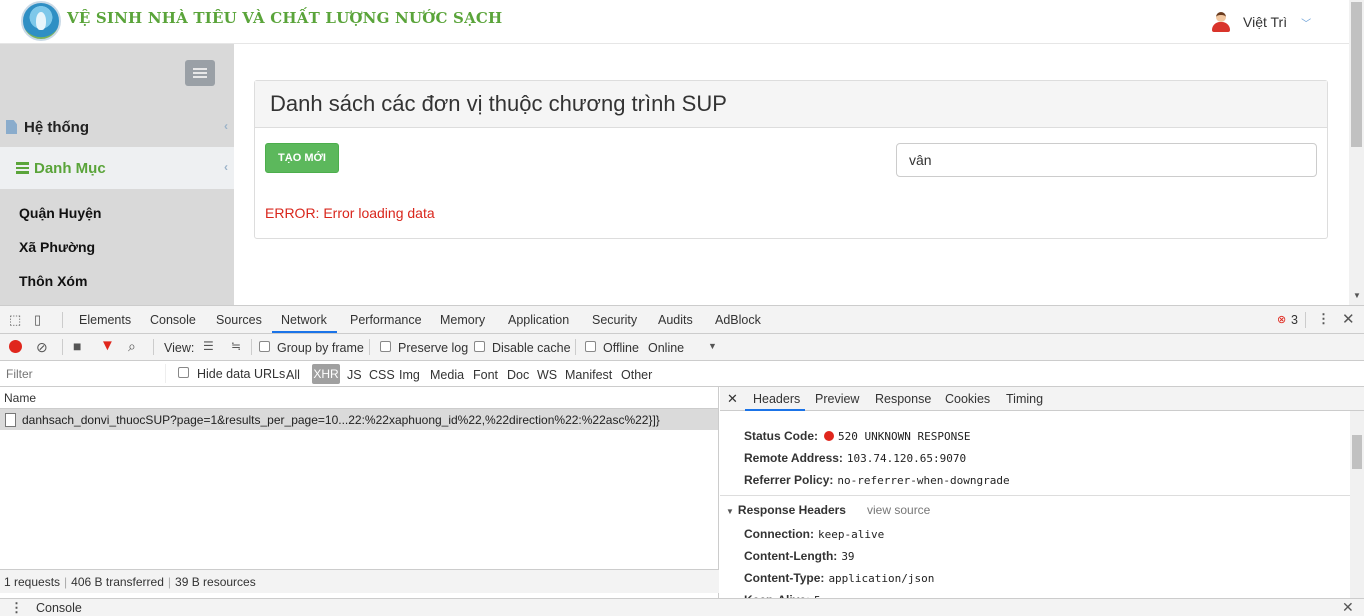  What do you see at coordinates (117, 127) in the screenshot?
I see `sidebar-item-he-thong: Hệ thống ‹` at bounding box center [117, 127].